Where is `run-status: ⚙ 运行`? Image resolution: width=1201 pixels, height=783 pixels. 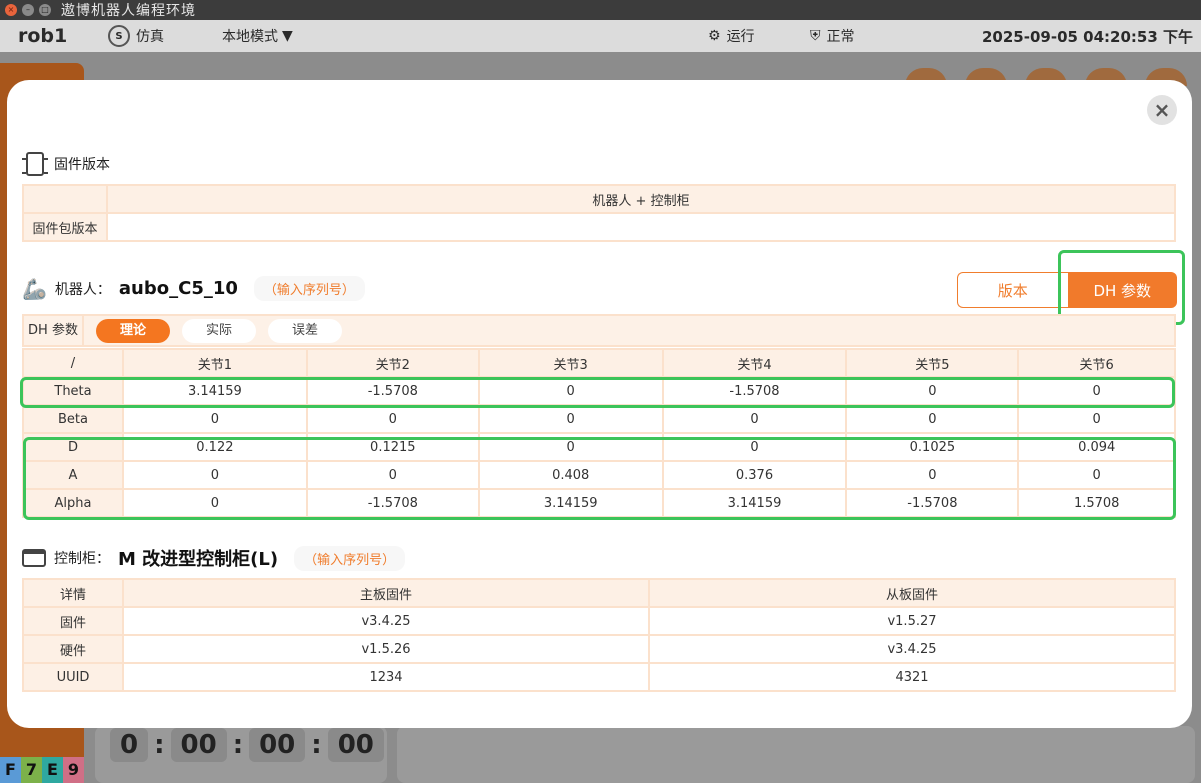 run-status: ⚙ 运行 is located at coordinates (731, 36).